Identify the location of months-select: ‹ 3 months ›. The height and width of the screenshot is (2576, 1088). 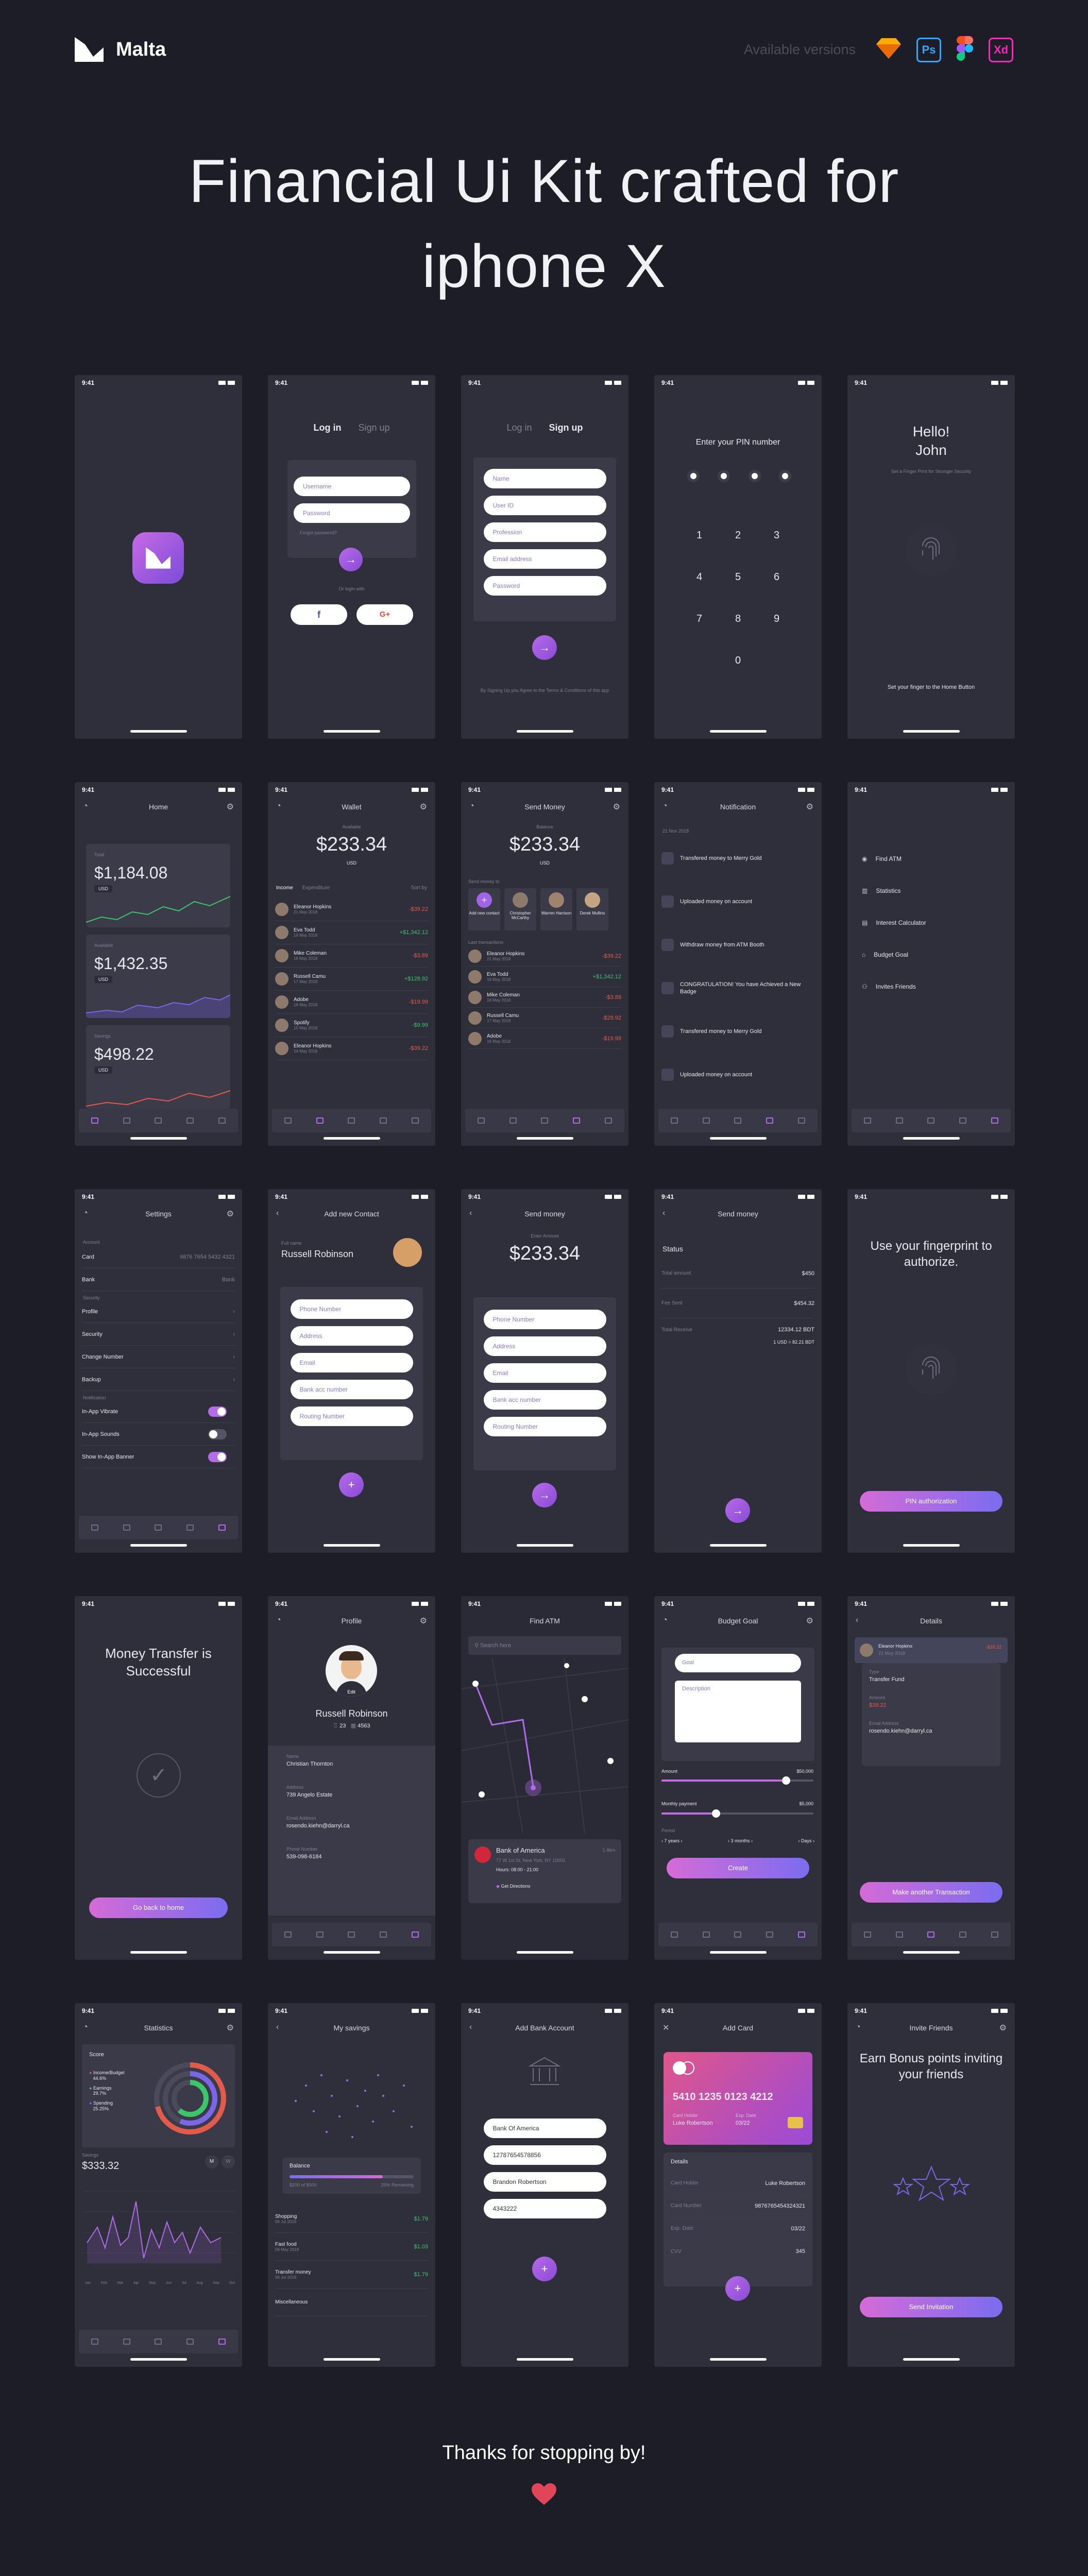
(740, 1840).